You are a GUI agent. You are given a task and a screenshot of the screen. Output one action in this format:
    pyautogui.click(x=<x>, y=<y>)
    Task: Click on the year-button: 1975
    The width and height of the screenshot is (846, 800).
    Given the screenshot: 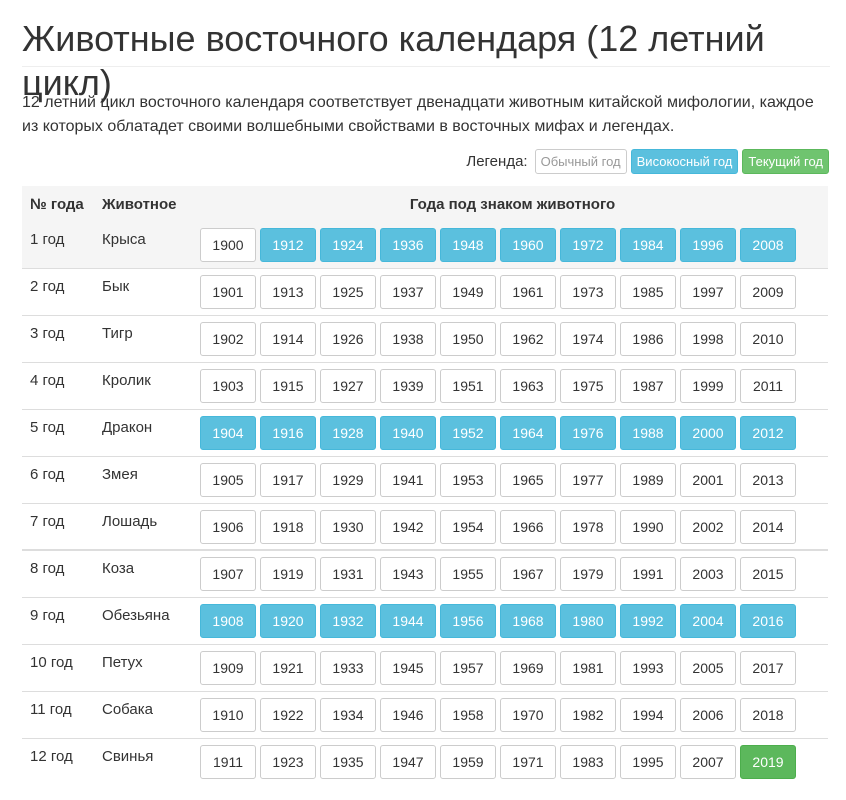 What is the action you would take?
    pyautogui.click(x=588, y=385)
    